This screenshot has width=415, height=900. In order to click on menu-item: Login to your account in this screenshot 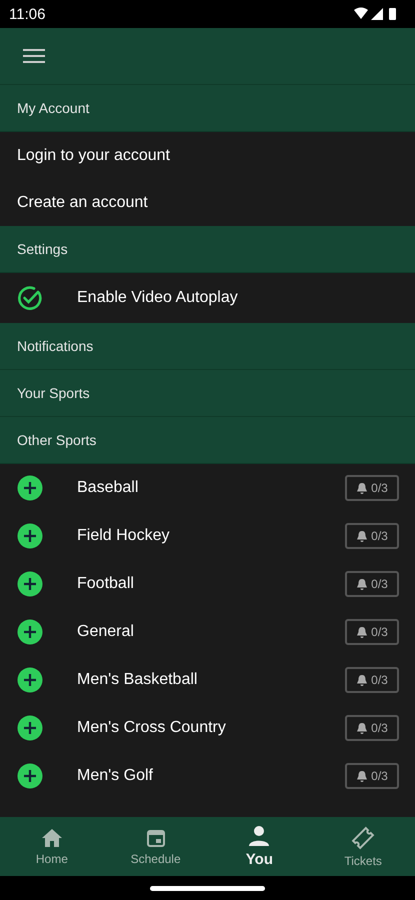, I will do `click(207, 155)`.